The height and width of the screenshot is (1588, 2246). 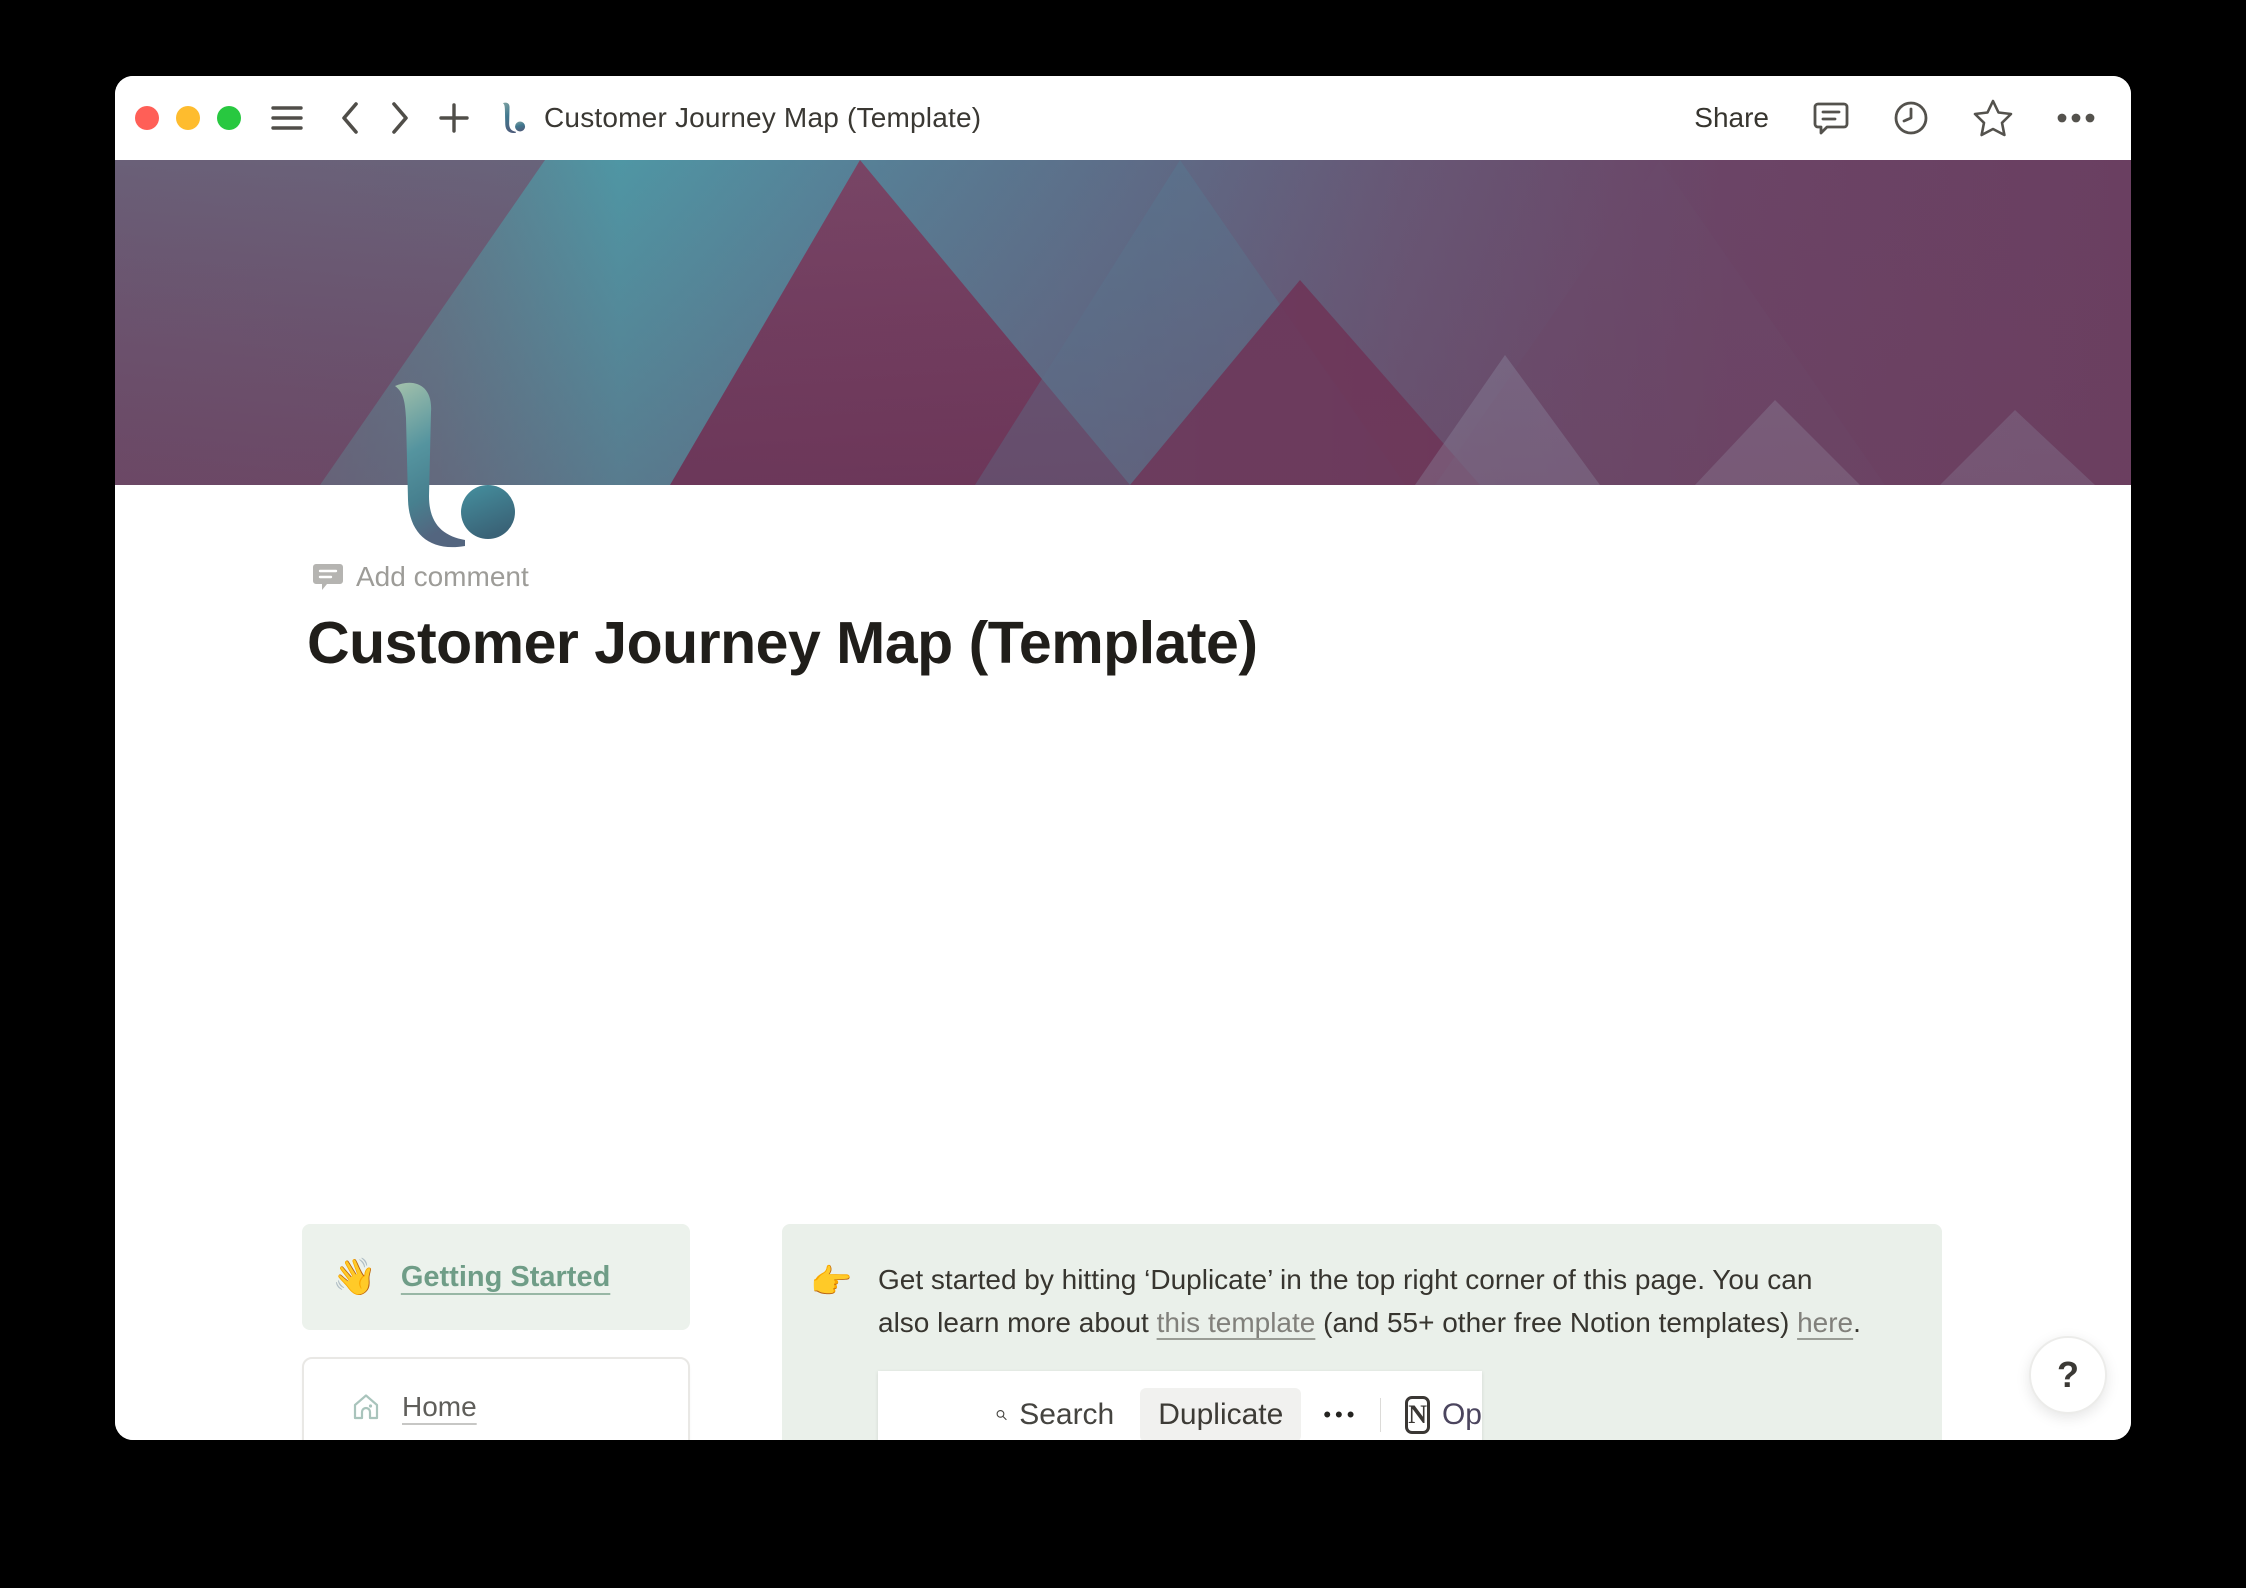 I want to click on home-link-label: Home, so click(x=439, y=1406).